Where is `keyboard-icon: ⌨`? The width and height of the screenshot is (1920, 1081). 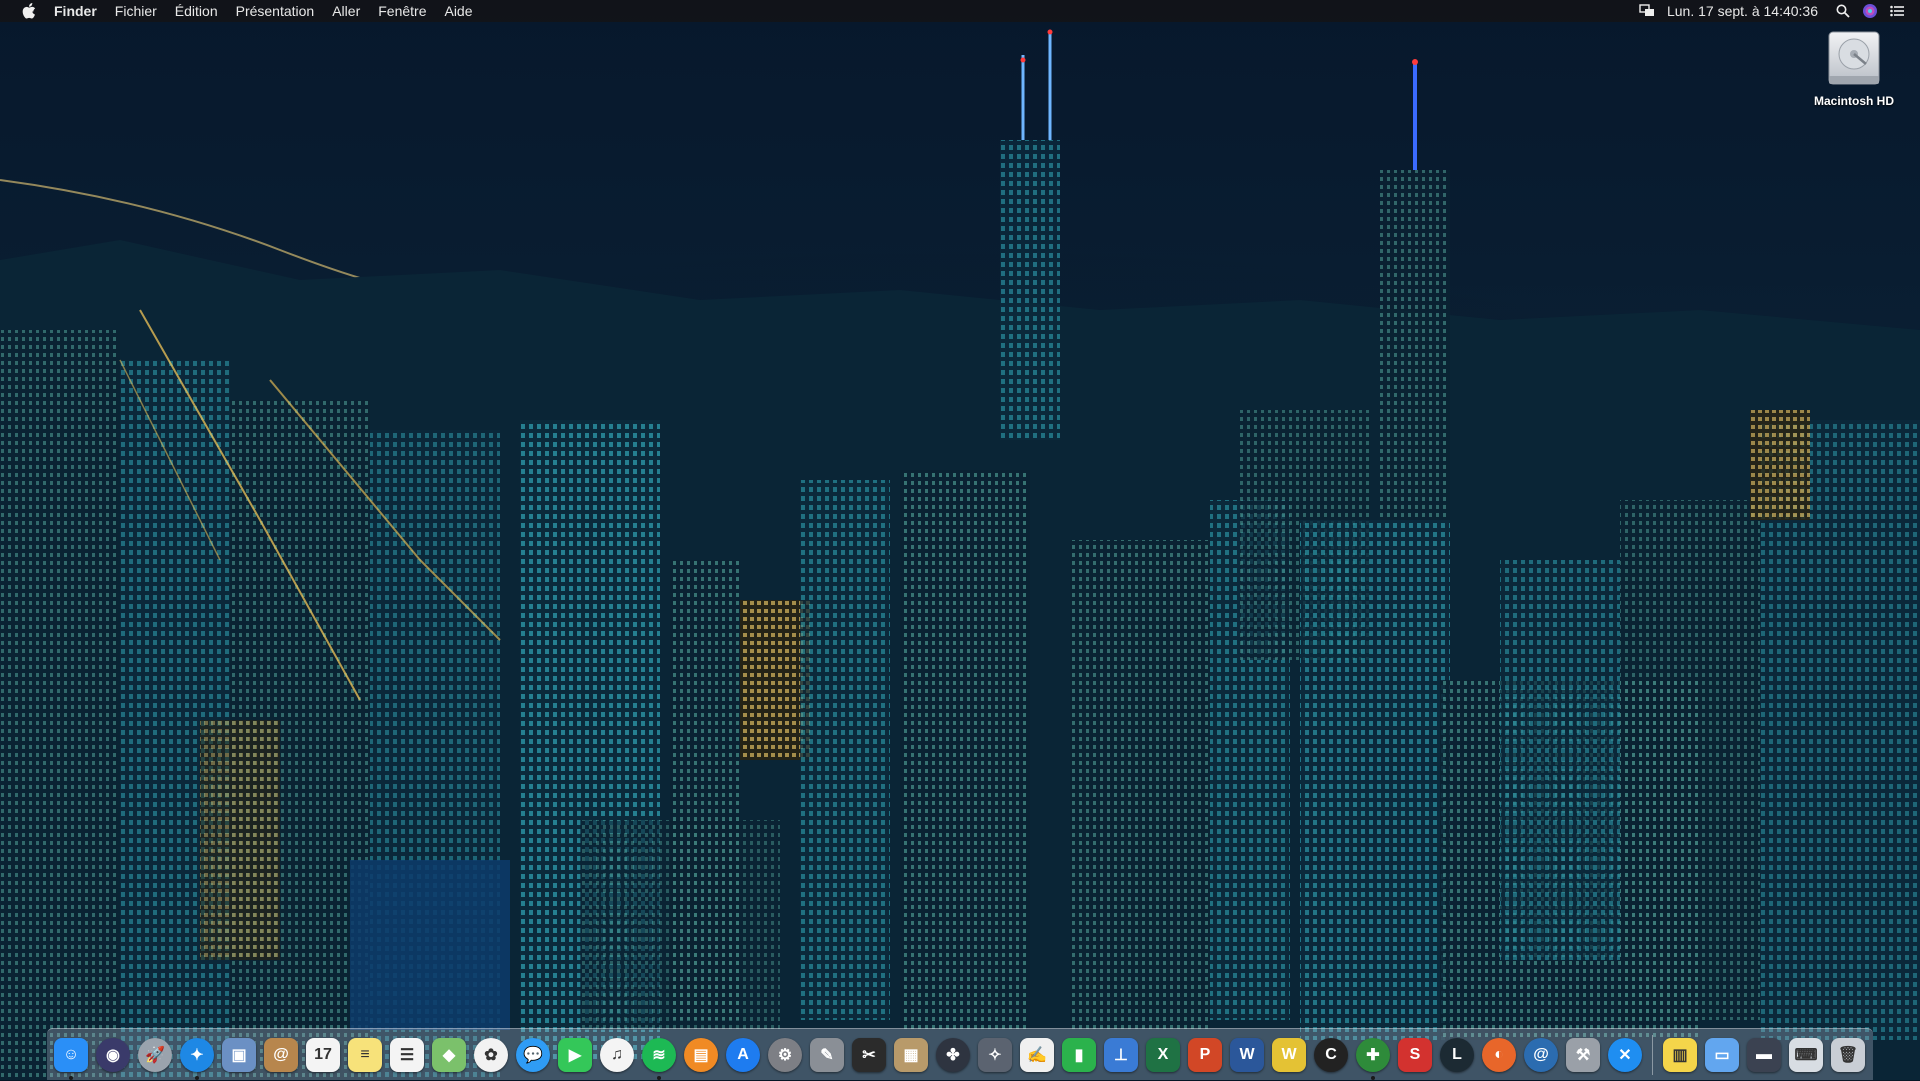
keyboard-icon: ⌨ is located at coordinates (1806, 1054).